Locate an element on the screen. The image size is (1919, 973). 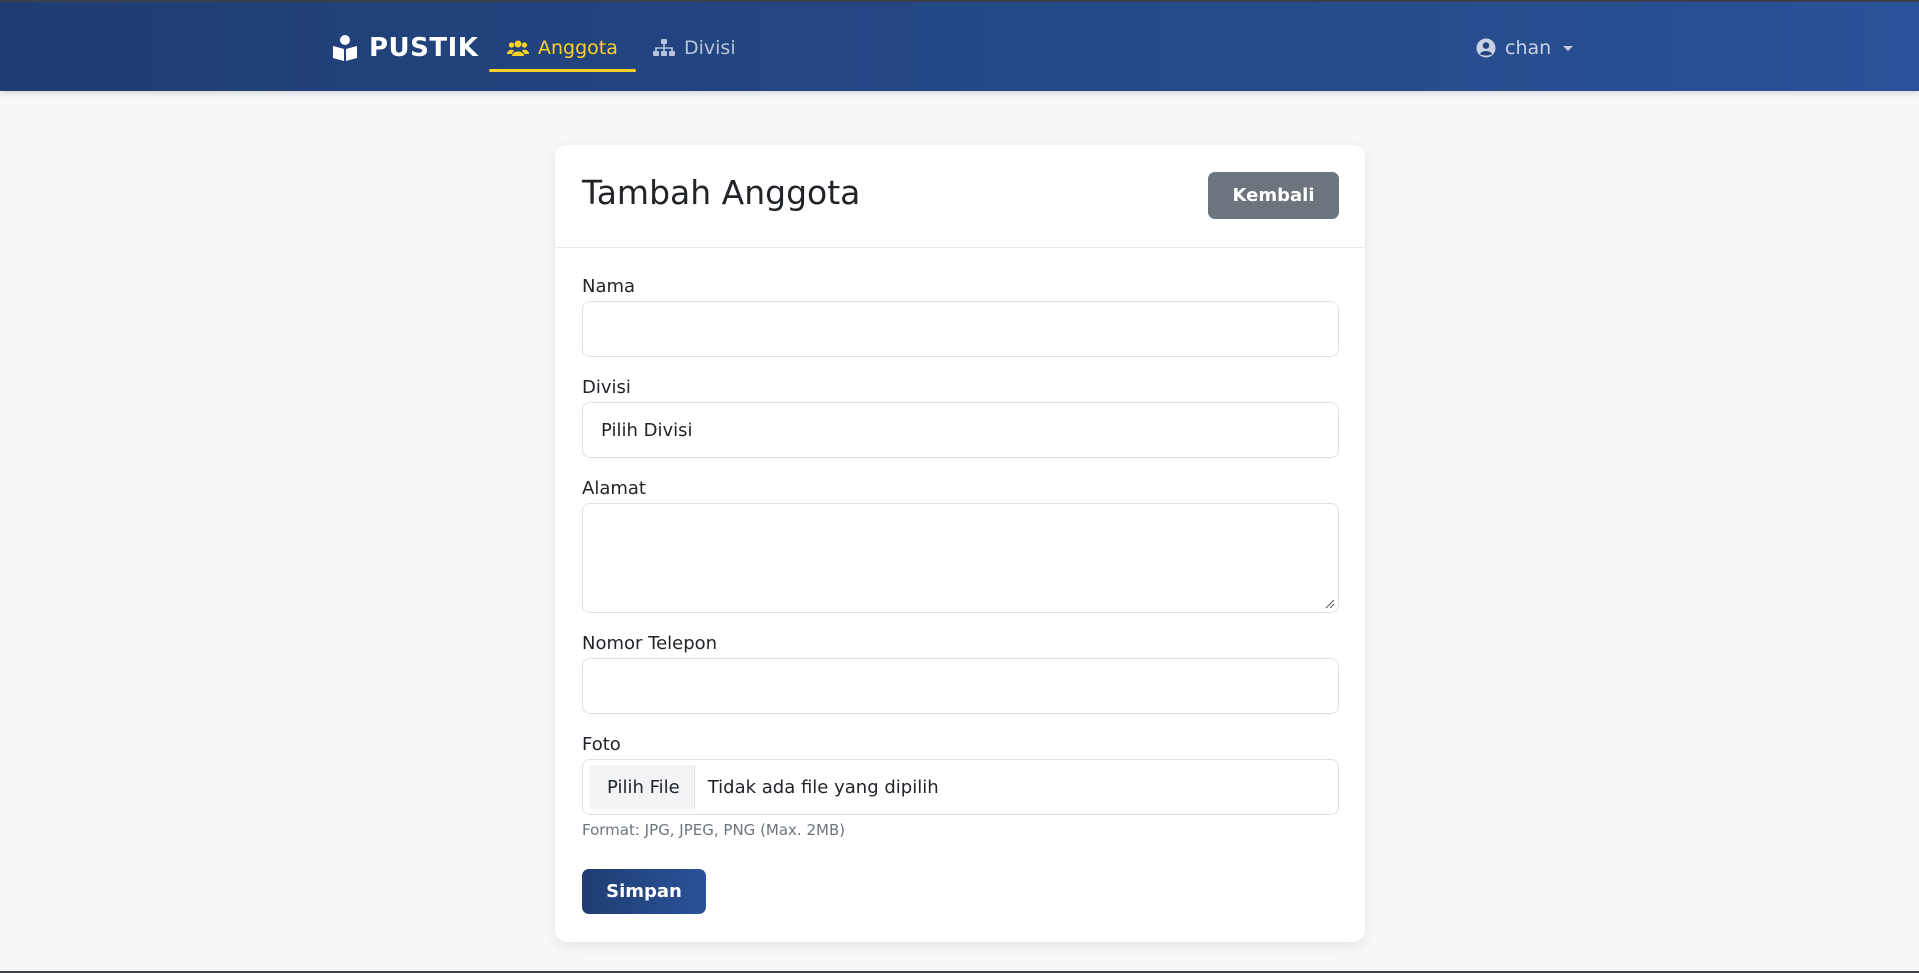
nama-input is located at coordinates (960, 329).